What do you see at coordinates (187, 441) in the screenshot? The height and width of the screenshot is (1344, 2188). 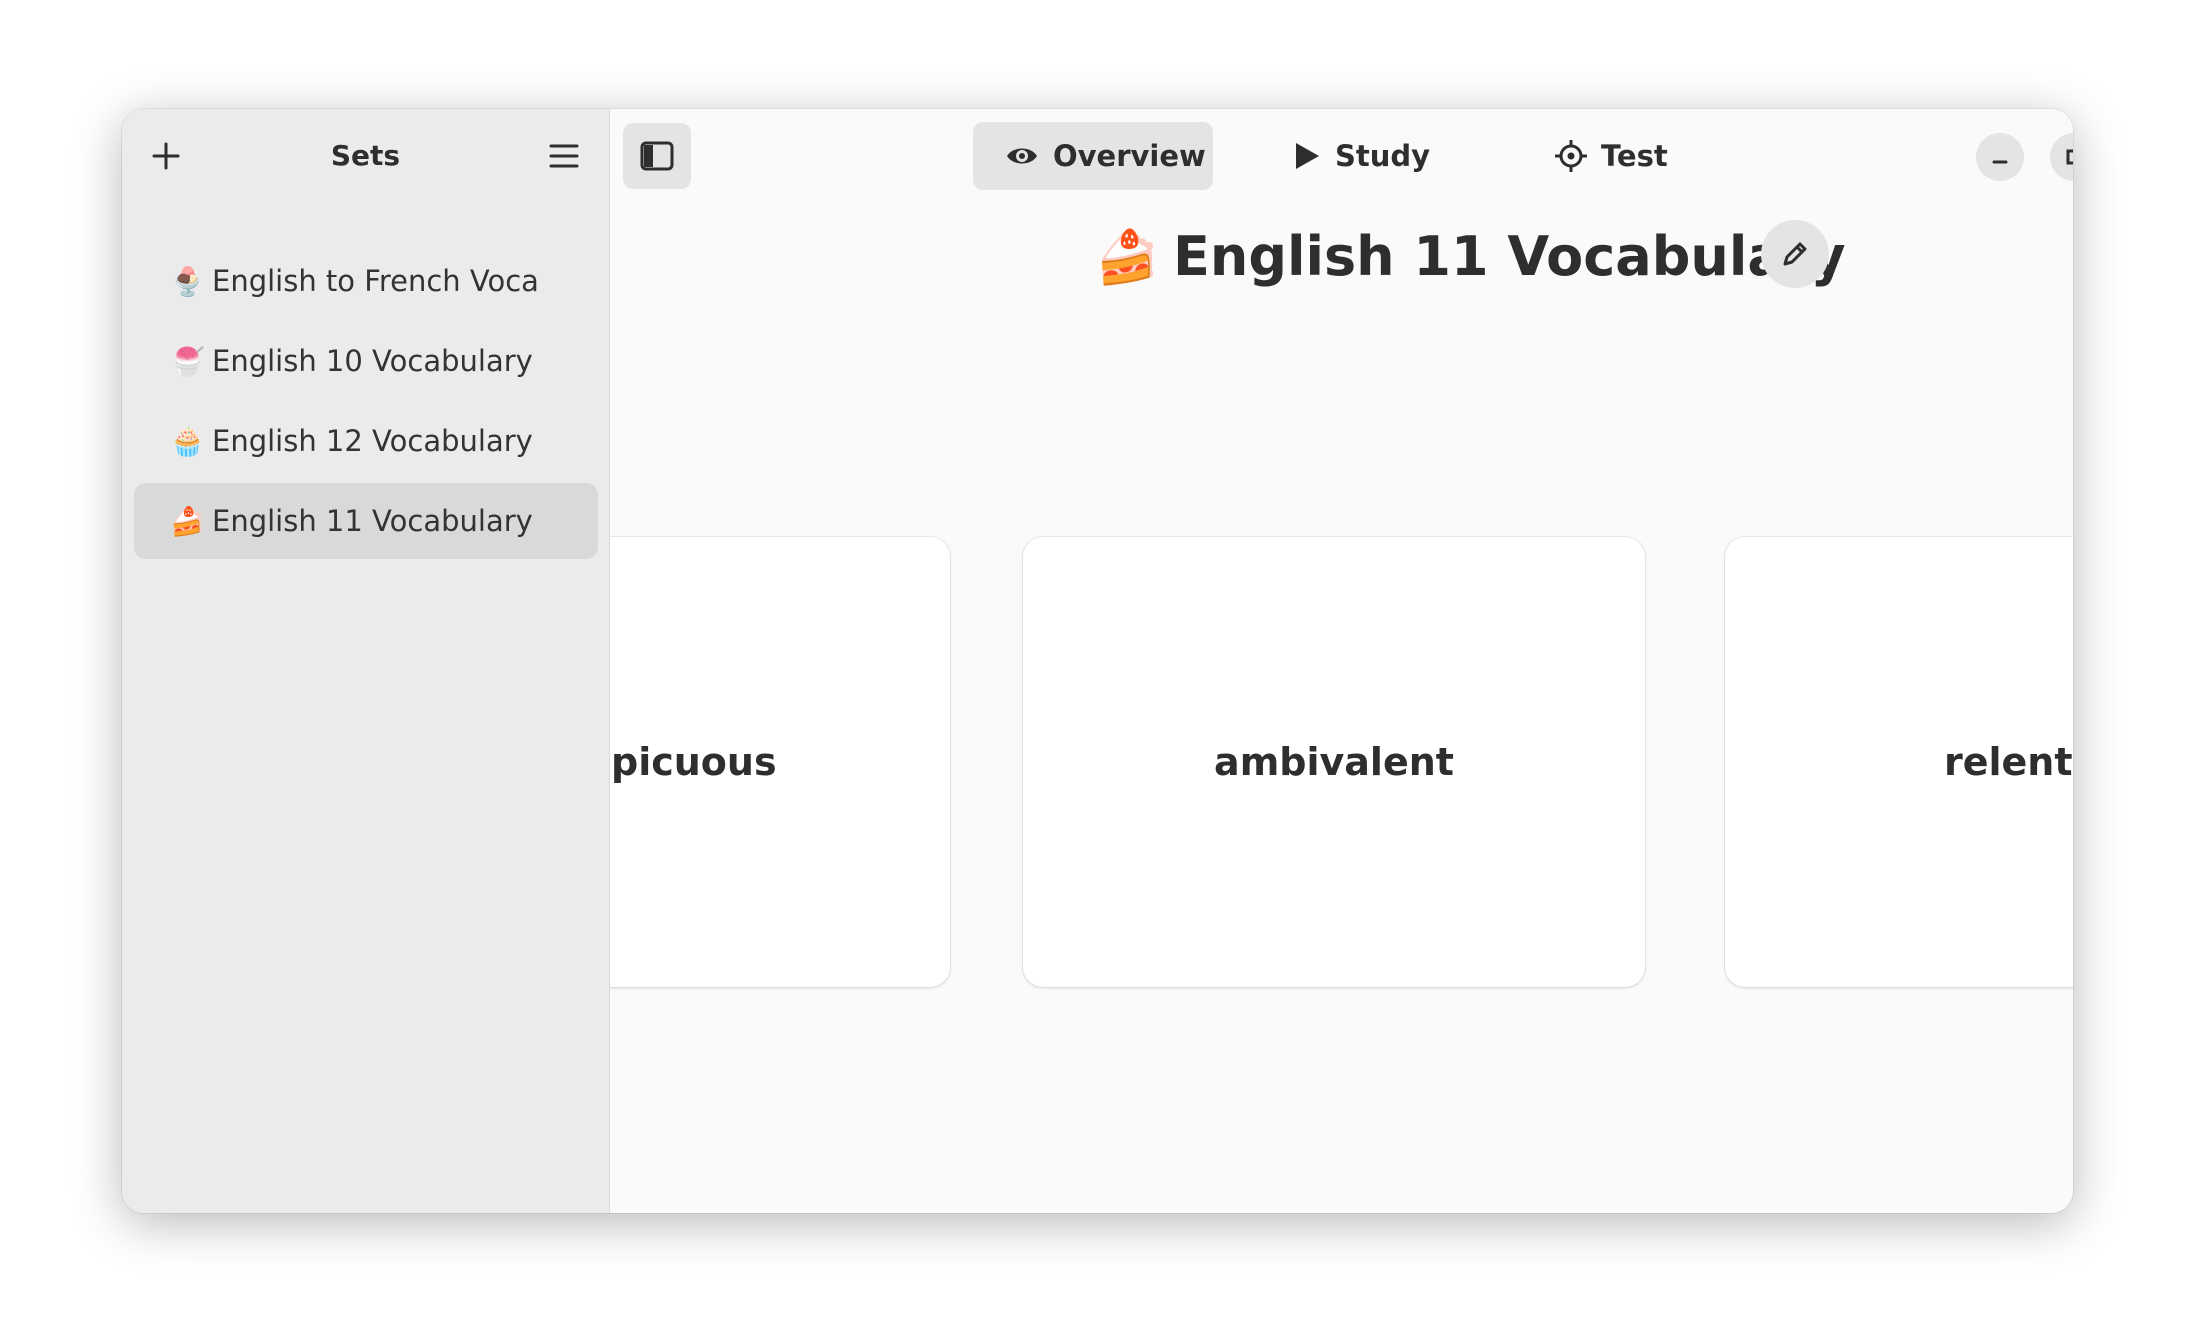 I see `cupcake-icon: 🧁` at bounding box center [187, 441].